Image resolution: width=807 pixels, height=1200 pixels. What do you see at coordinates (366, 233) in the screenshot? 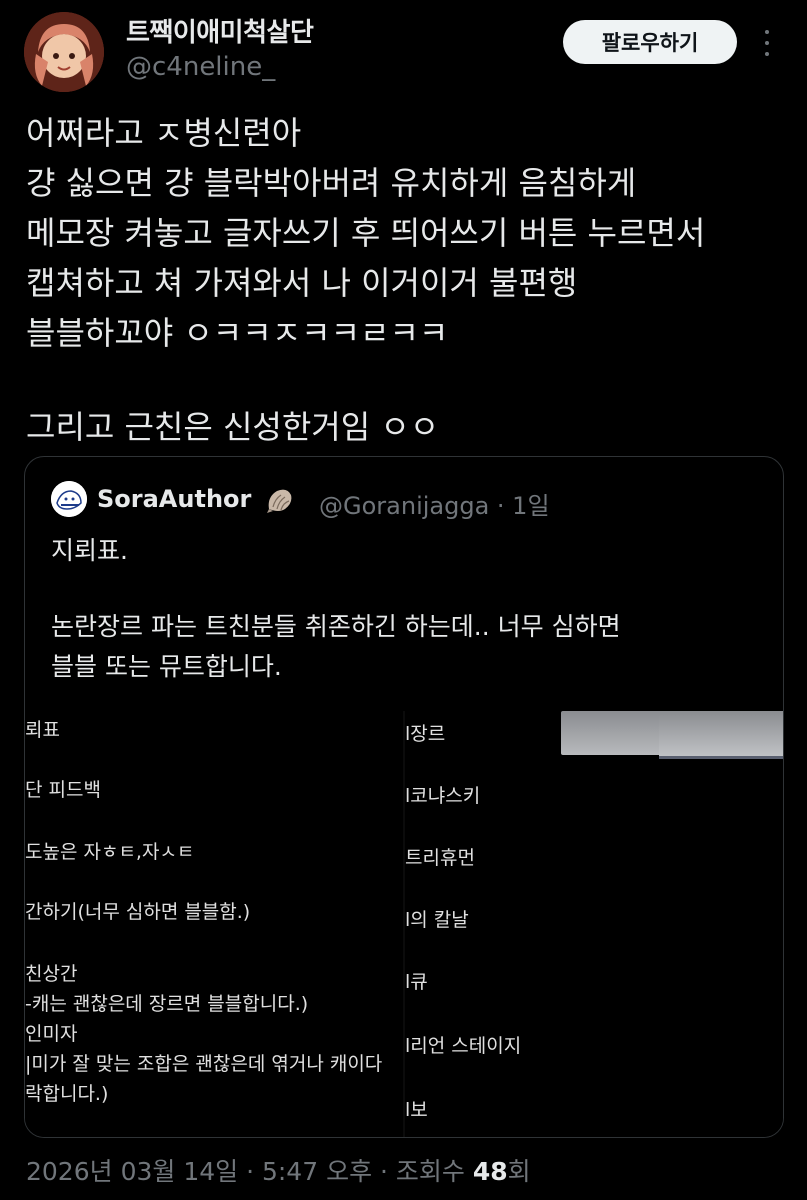
I see `tweet-line: 메모장 켜놓고 글자쓰기 후 띄어쓰기 버튼 누르면서` at bounding box center [366, 233].